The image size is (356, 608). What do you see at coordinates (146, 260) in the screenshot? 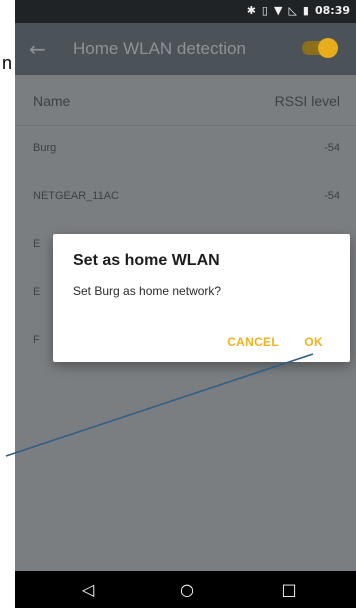
I see `dialog-title: Set as home WLAN` at bounding box center [146, 260].